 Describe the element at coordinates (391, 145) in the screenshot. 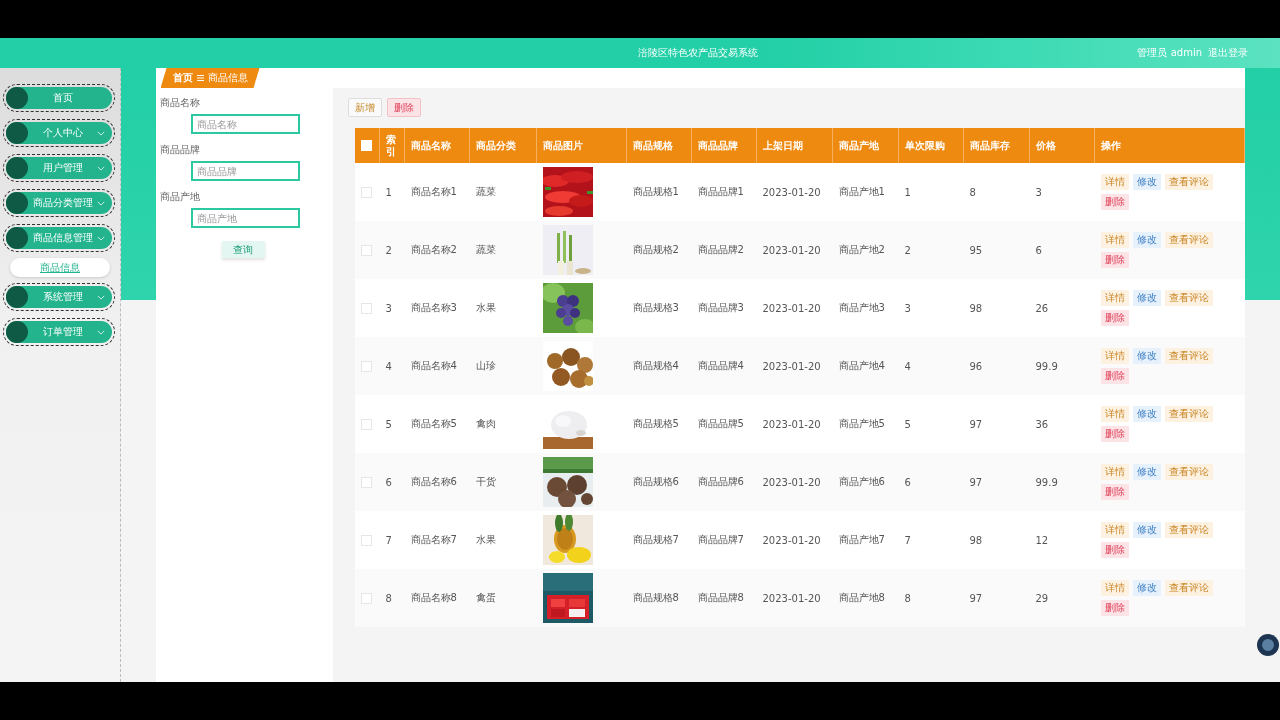

I see `column-header: 索引` at that location.